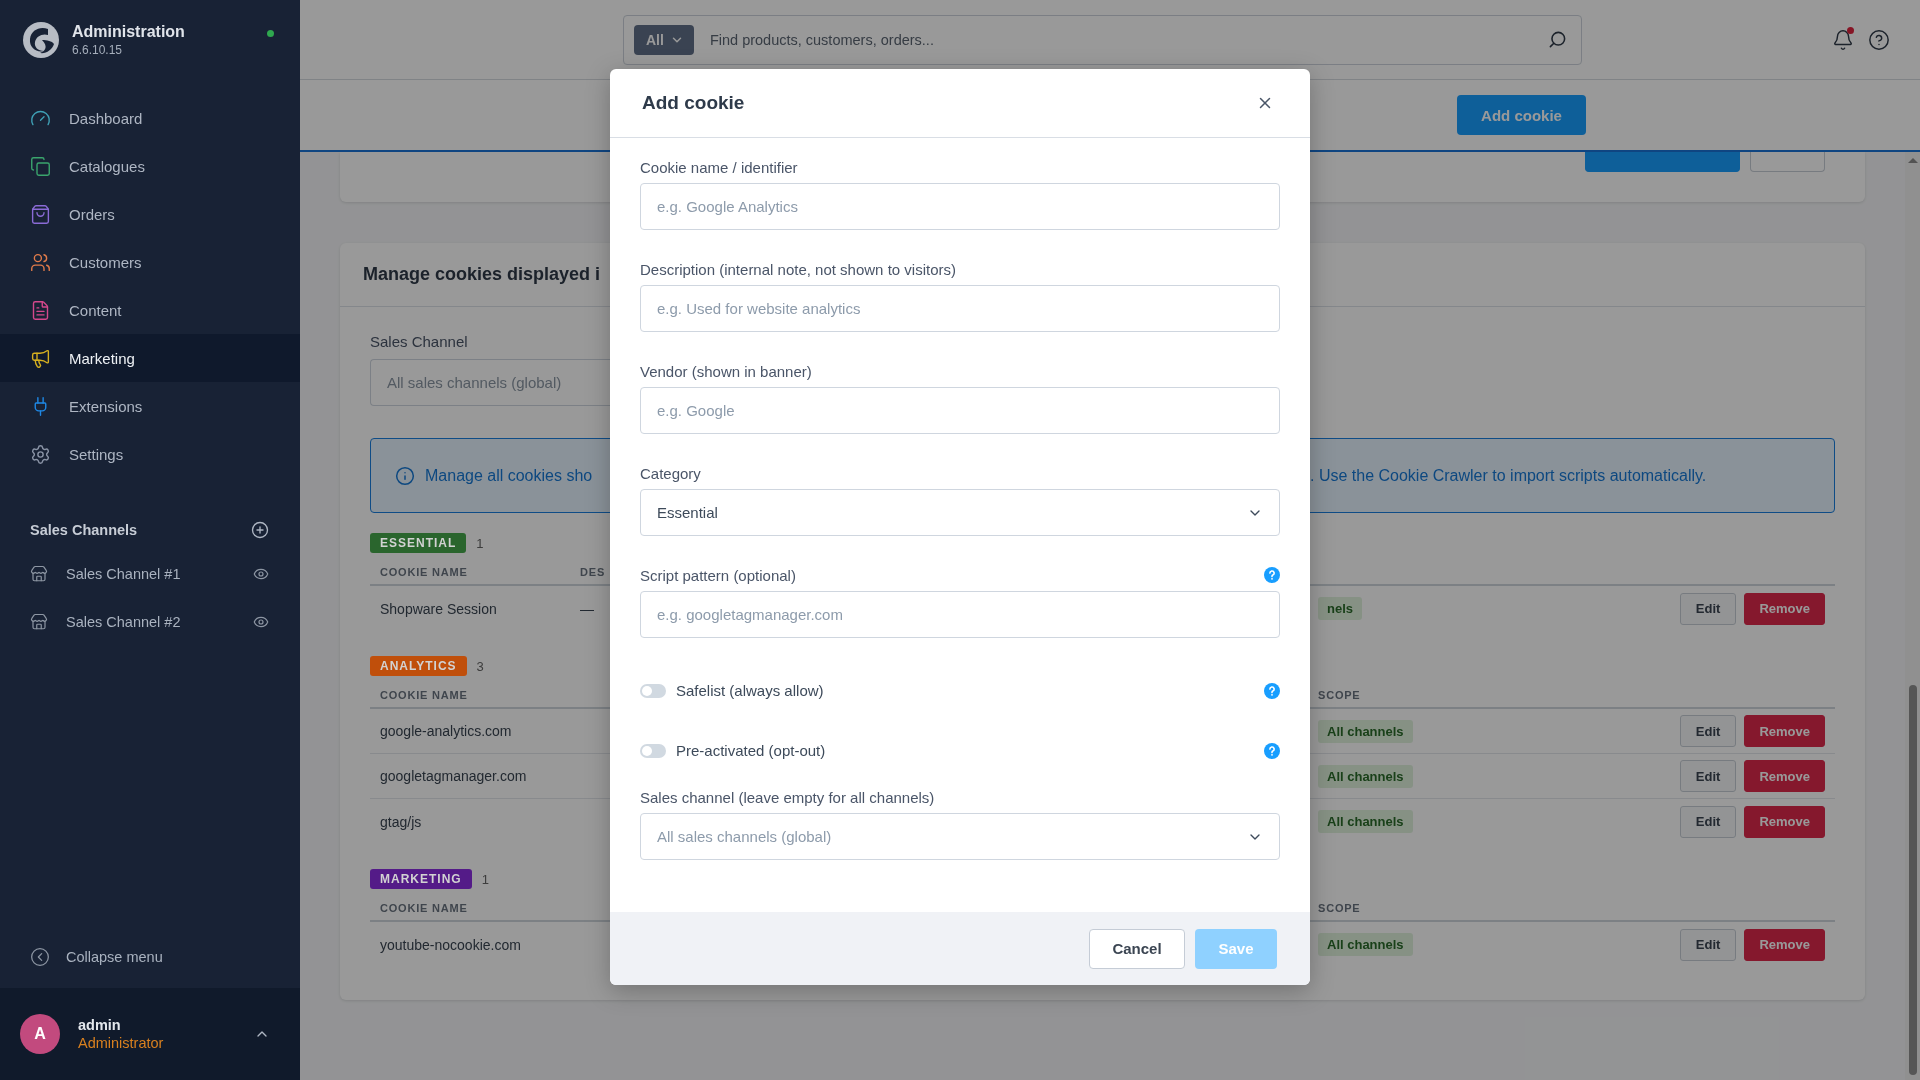 Image resolution: width=1920 pixels, height=1080 pixels. What do you see at coordinates (41, 40) in the screenshot?
I see `logo-icon` at bounding box center [41, 40].